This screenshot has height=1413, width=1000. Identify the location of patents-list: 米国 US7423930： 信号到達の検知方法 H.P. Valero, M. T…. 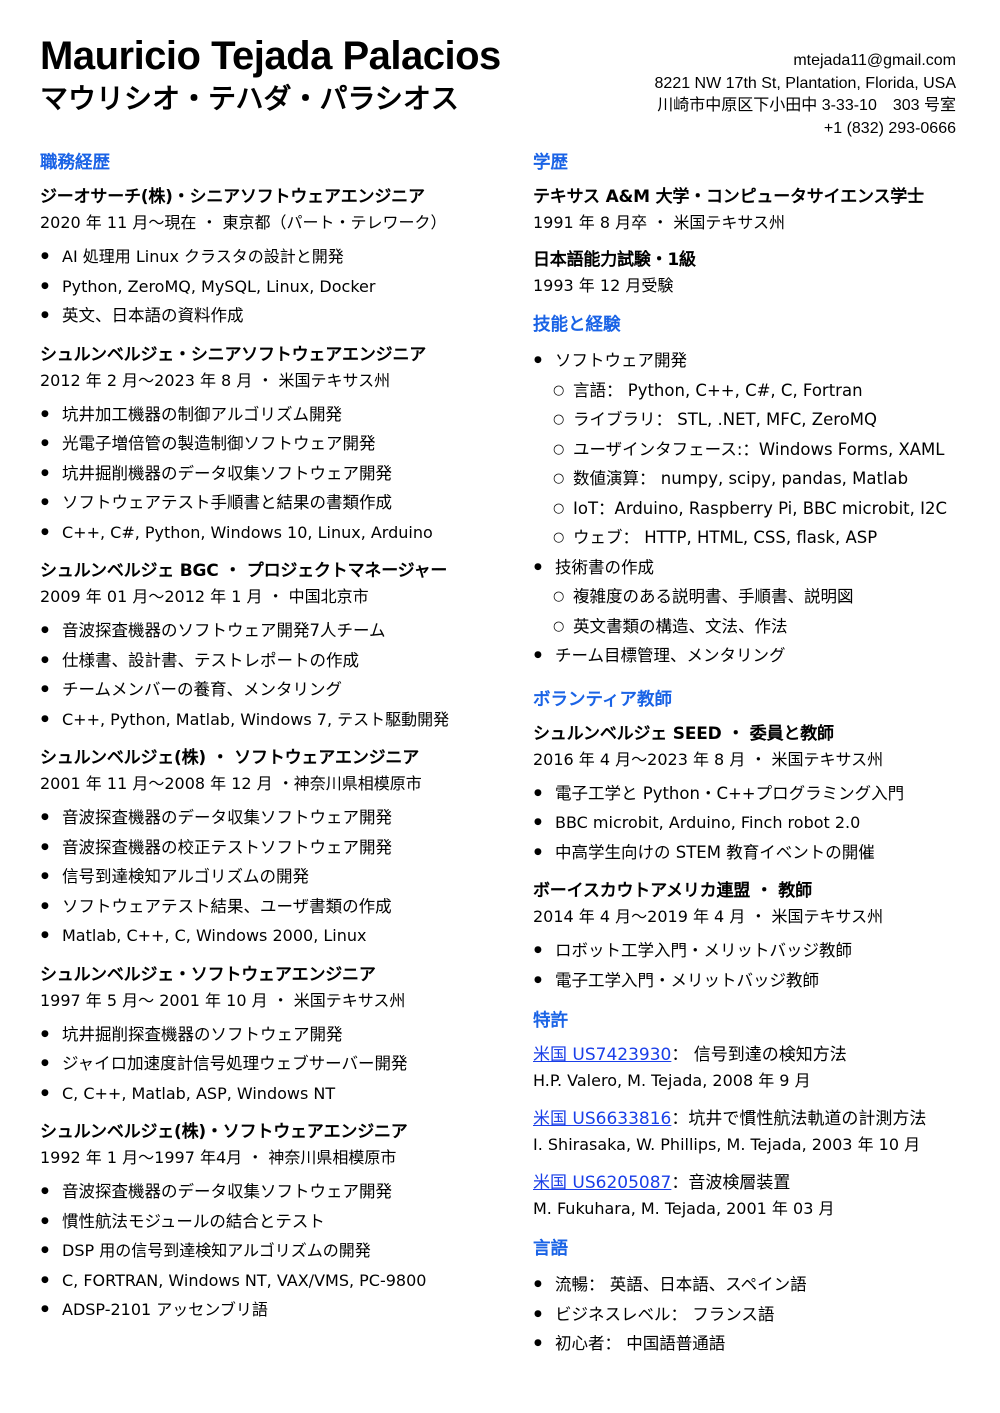
(753, 1132).